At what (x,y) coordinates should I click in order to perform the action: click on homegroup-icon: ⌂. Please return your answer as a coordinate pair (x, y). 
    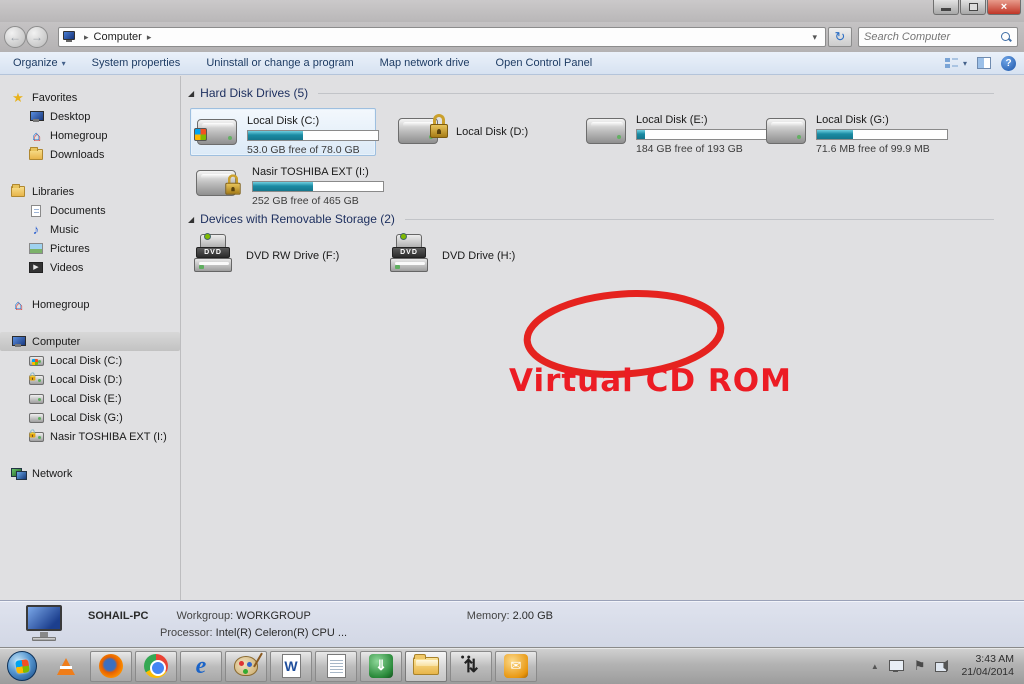
    Looking at the image, I should click on (18, 304).